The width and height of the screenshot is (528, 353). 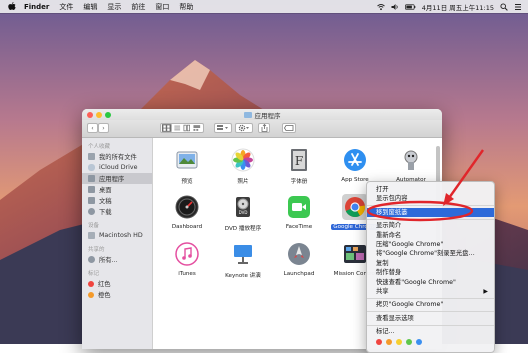 I want to click on facetime-icon, so click(x=299, y=207).